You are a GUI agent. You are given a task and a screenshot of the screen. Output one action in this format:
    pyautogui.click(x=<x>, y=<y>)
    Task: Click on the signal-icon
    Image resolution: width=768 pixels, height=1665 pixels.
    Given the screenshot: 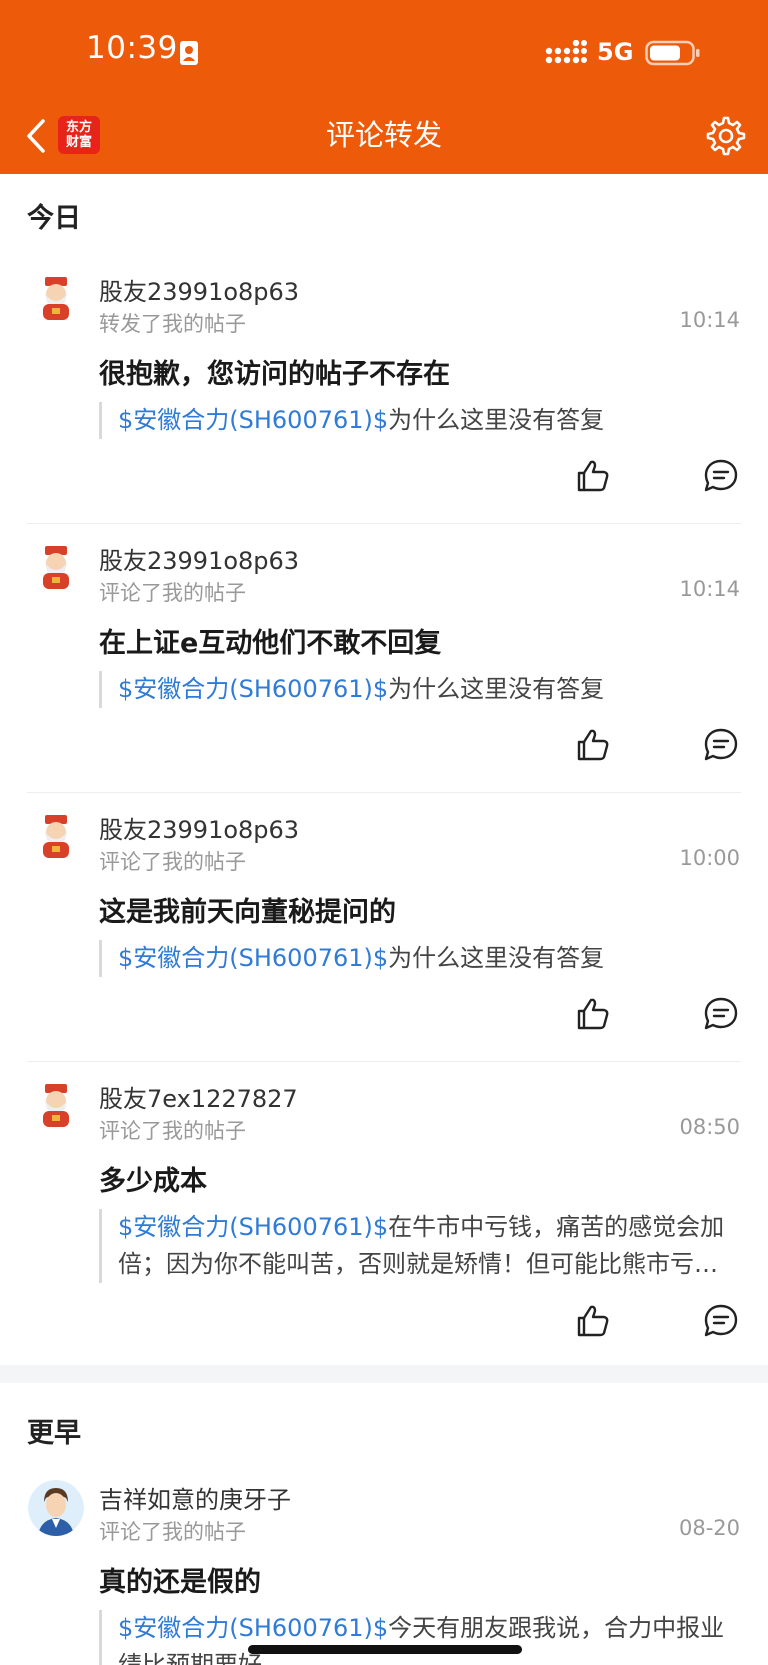 What is the action you would take?
    pyautogui.click(x=566, y=52)
    